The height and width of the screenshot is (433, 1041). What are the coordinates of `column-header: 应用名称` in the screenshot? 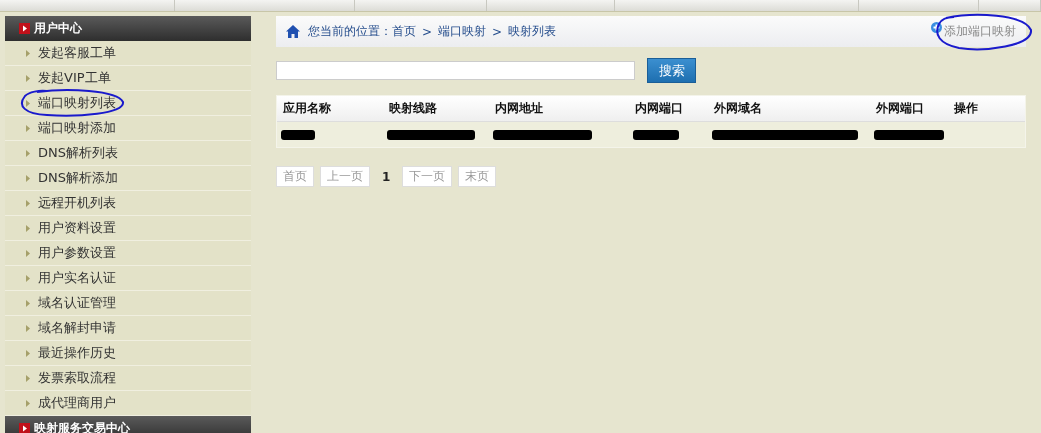 It's located at (307, 108).